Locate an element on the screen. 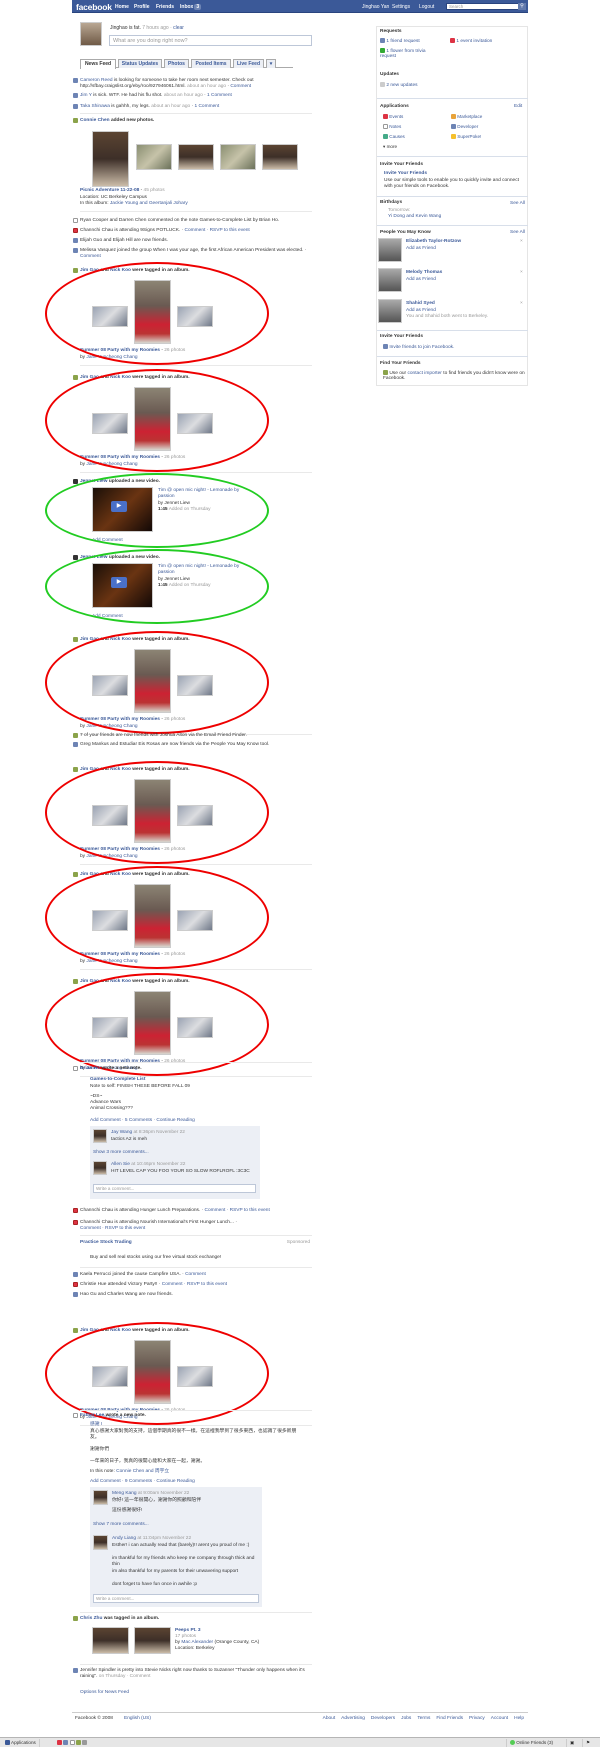 The height and width of the screenshot is (1747, 600). note-title: Games-to-Complete List is located at coordinates (205, 1080).